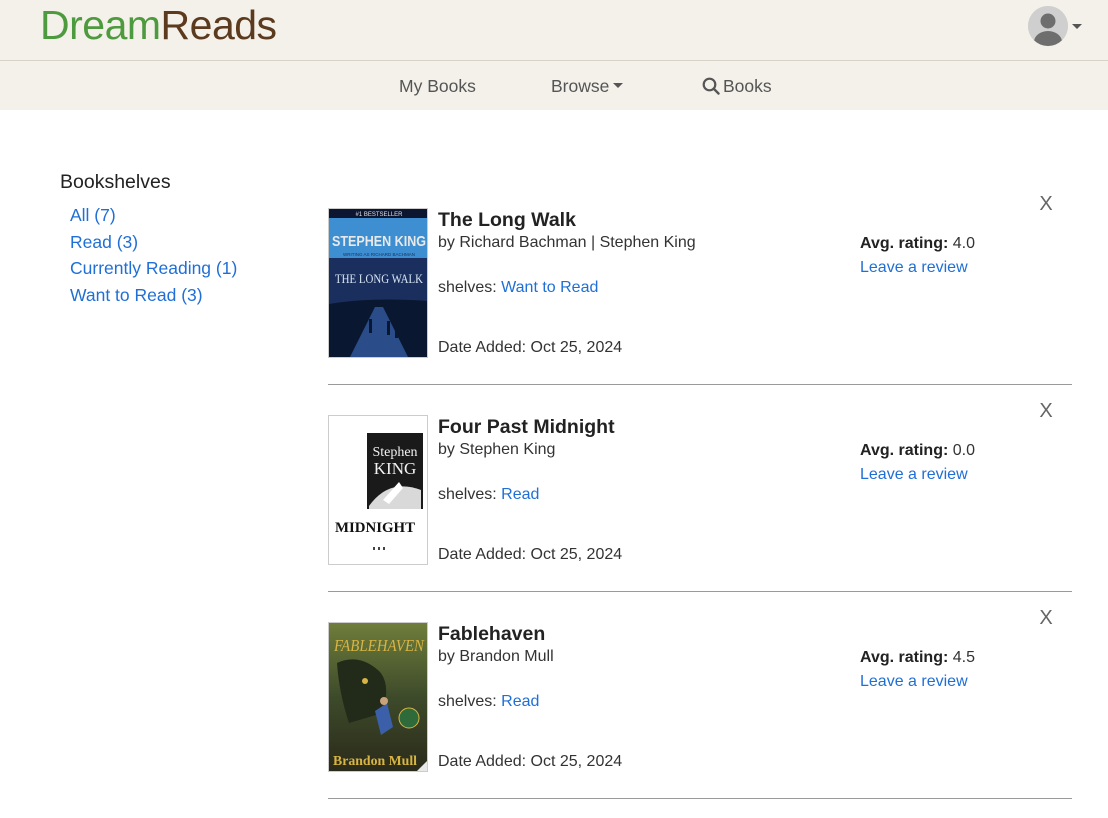 The image size is (1108, 818). Describe the element at coordinates (395, 468) in the screenshot. I see `cover-author-line2: KING` at that location.